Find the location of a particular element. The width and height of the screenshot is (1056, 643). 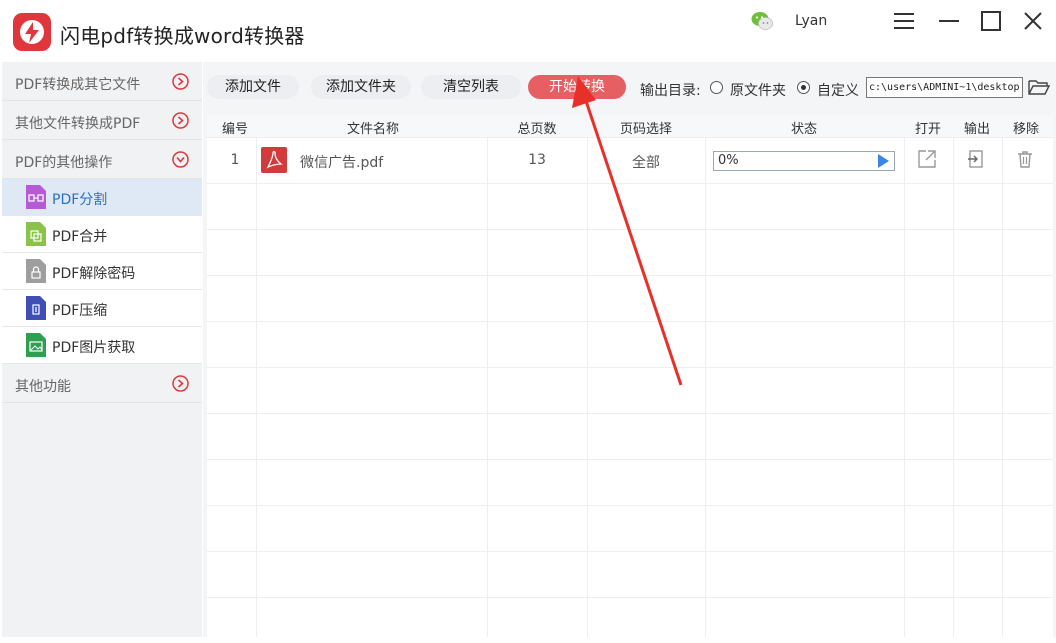

minimize-icon is located at coordinates (949, 21).